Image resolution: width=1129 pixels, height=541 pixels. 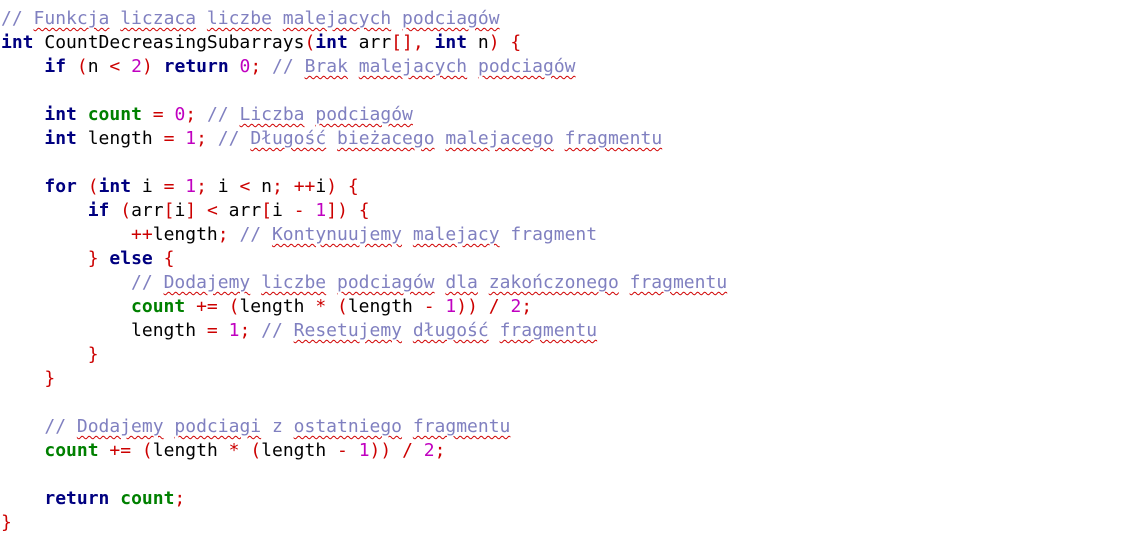 I want to click on code-line: } else {, so click(x=565, y=259).